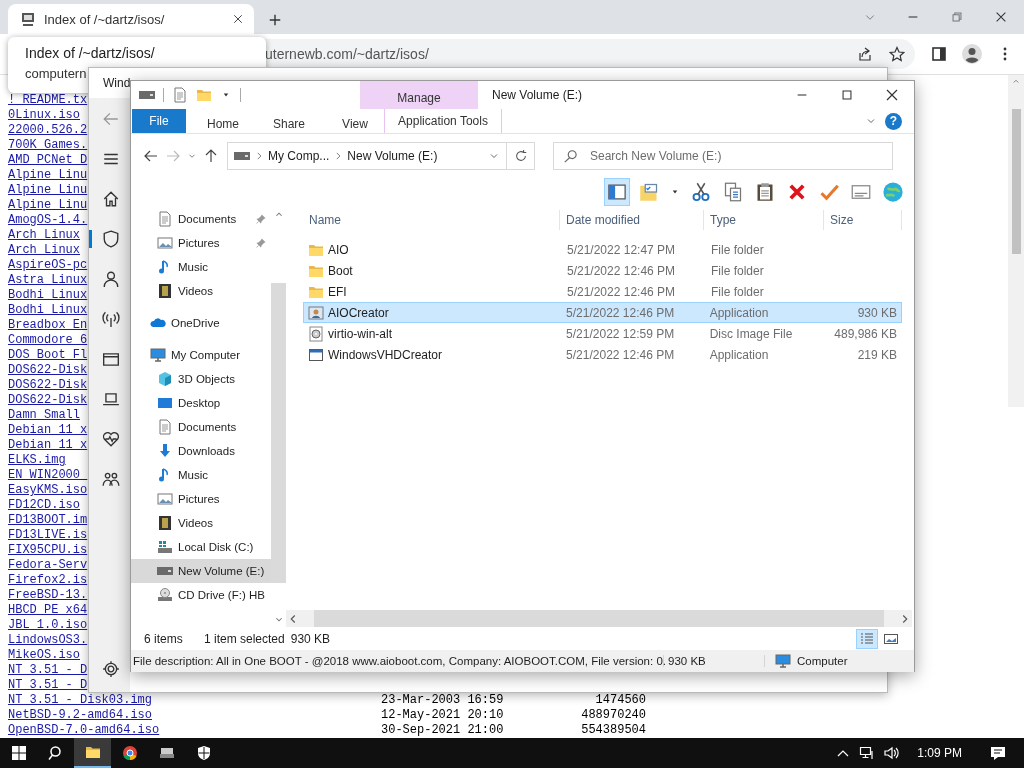 This screenshot has height=768, width=1024. Describe the element at coordinates (1016, 181) in the screenshot. I see `scrollbar-thumb` at that location.